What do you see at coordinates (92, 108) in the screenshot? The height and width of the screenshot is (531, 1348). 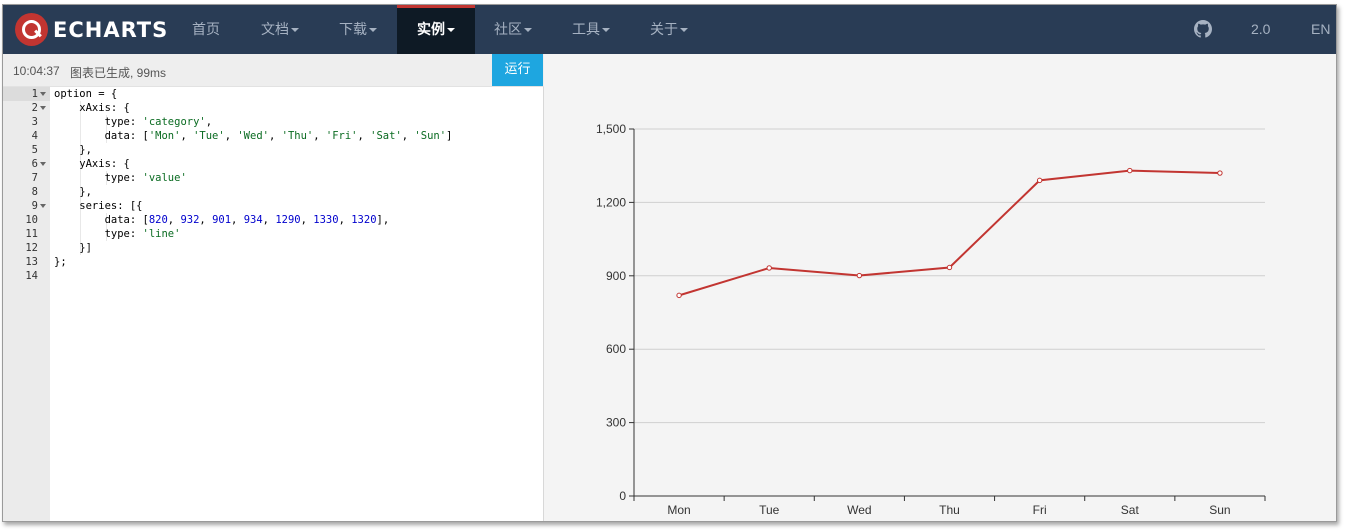 I see `code-line: xAxis: {` at bounding box center [92, 108].